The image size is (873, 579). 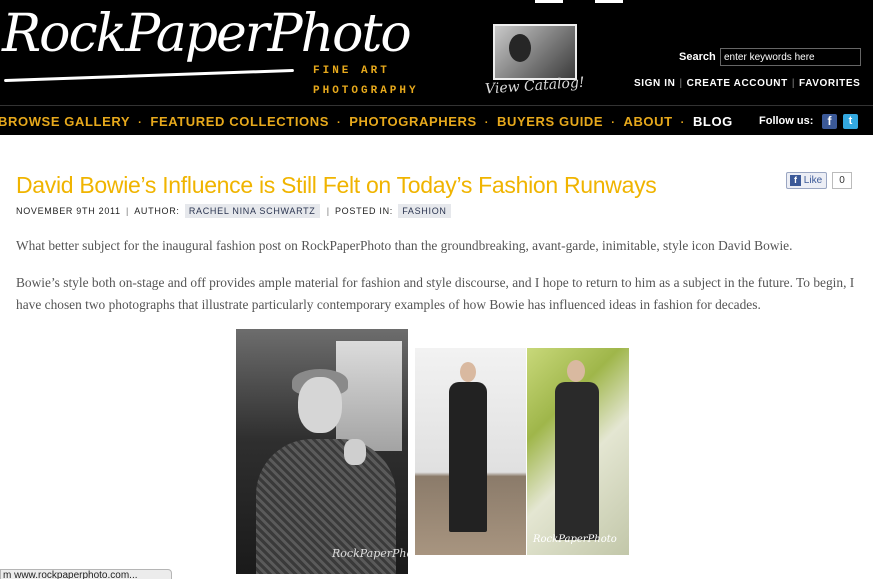 I want to click on author-link: RACHEL NINA SCHWARTZ, so click(x=252, y=211).